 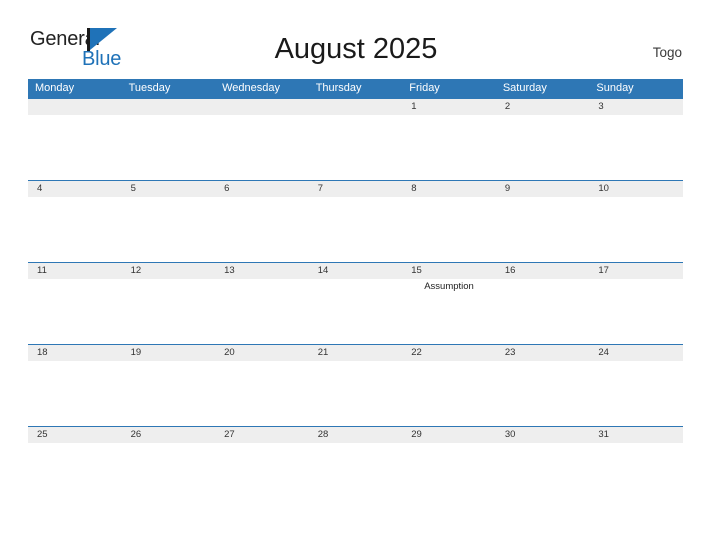 I want to click on day-number: 15, so click(x=449, y=271).